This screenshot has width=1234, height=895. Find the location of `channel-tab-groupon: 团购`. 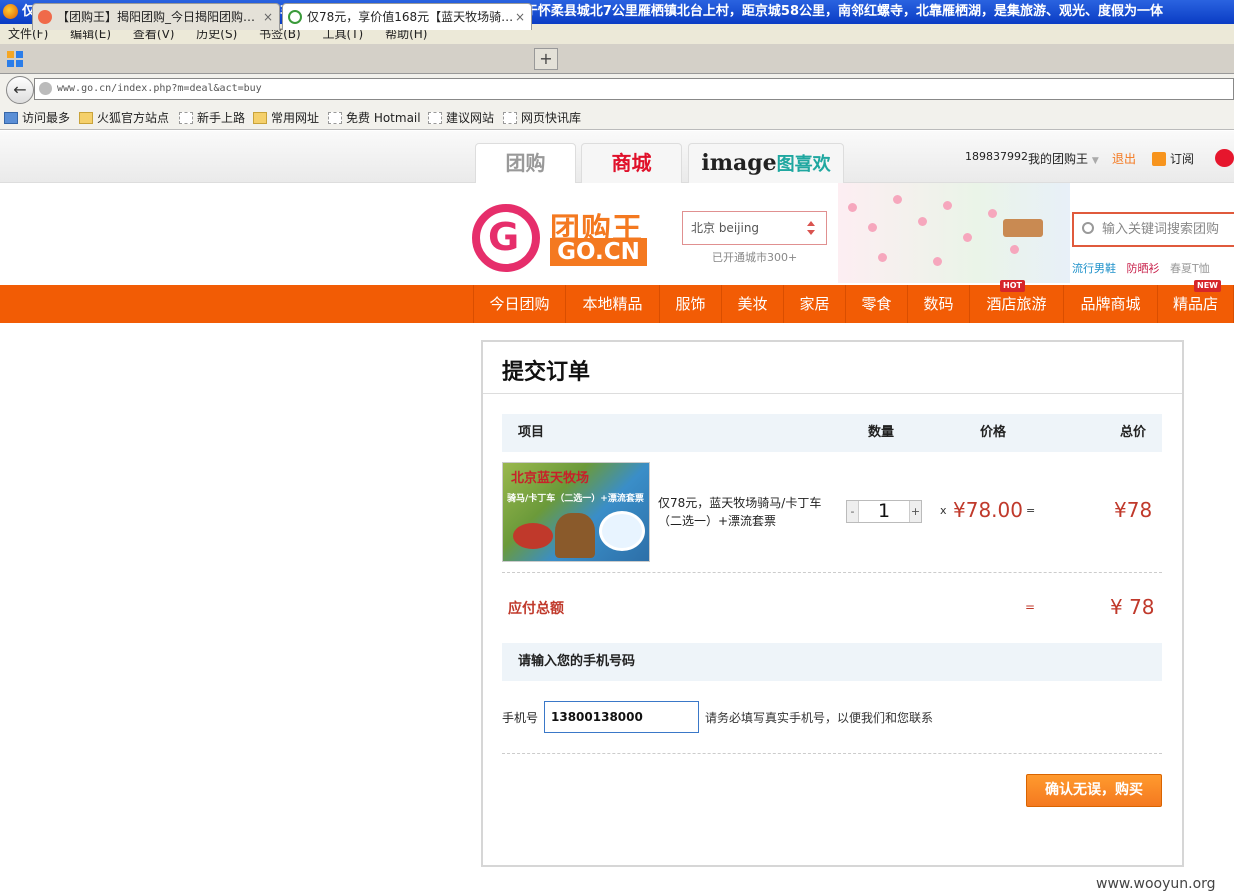

channel-tab-groupon: 团购 is located at coordinates (525, 163).